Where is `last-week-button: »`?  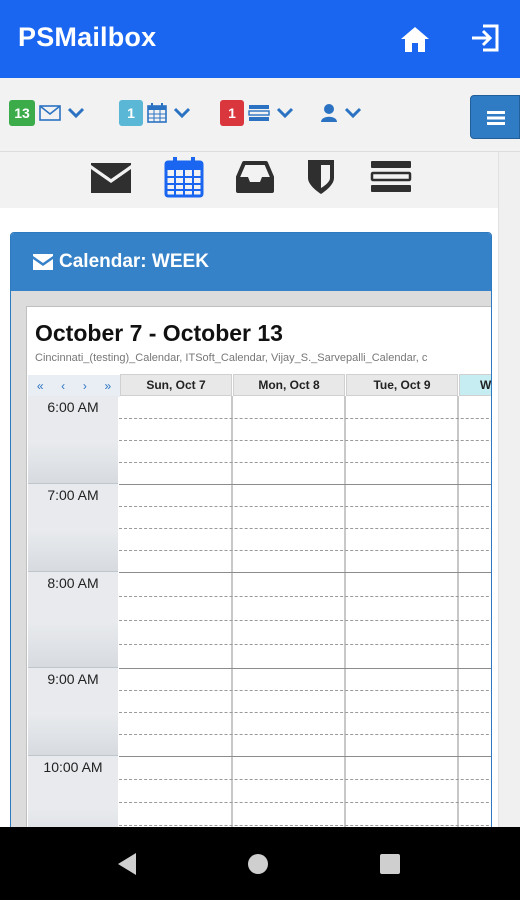
last-week-button: » is located at coordinates (107, 386).